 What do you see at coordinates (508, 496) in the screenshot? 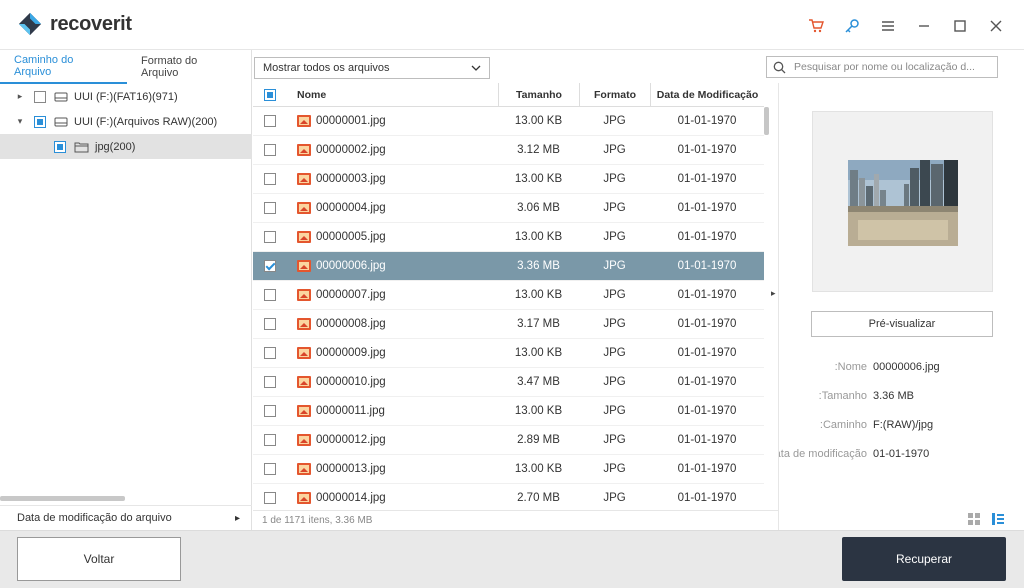
I see `file-row: 00000014.jpg 2.70 MB JPG 01-01-1970` at bounding box center [508, 496].